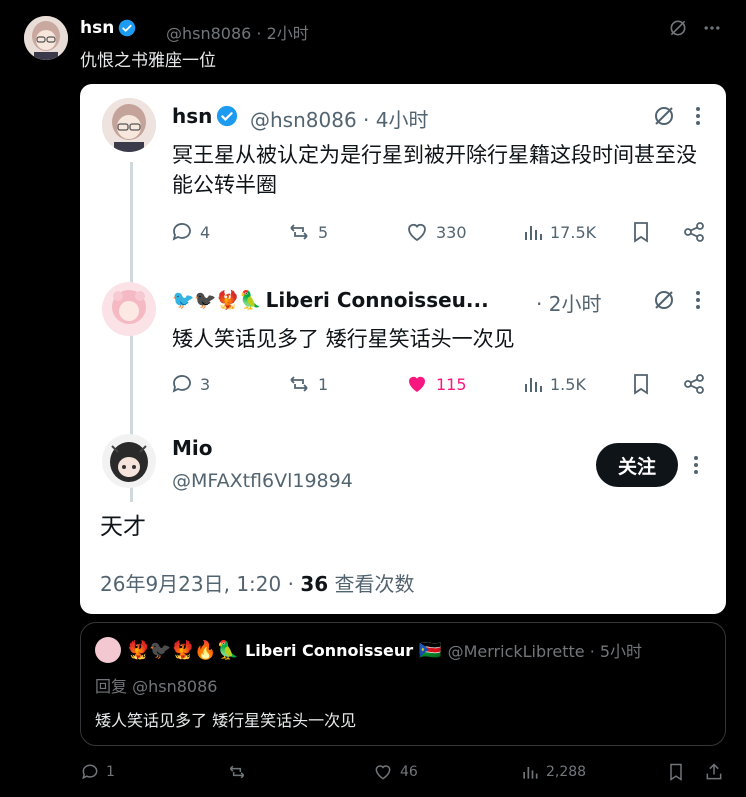 The width and height of the screenshot is (746, 797). I want to click on view-count: 36, so click(314, 584).